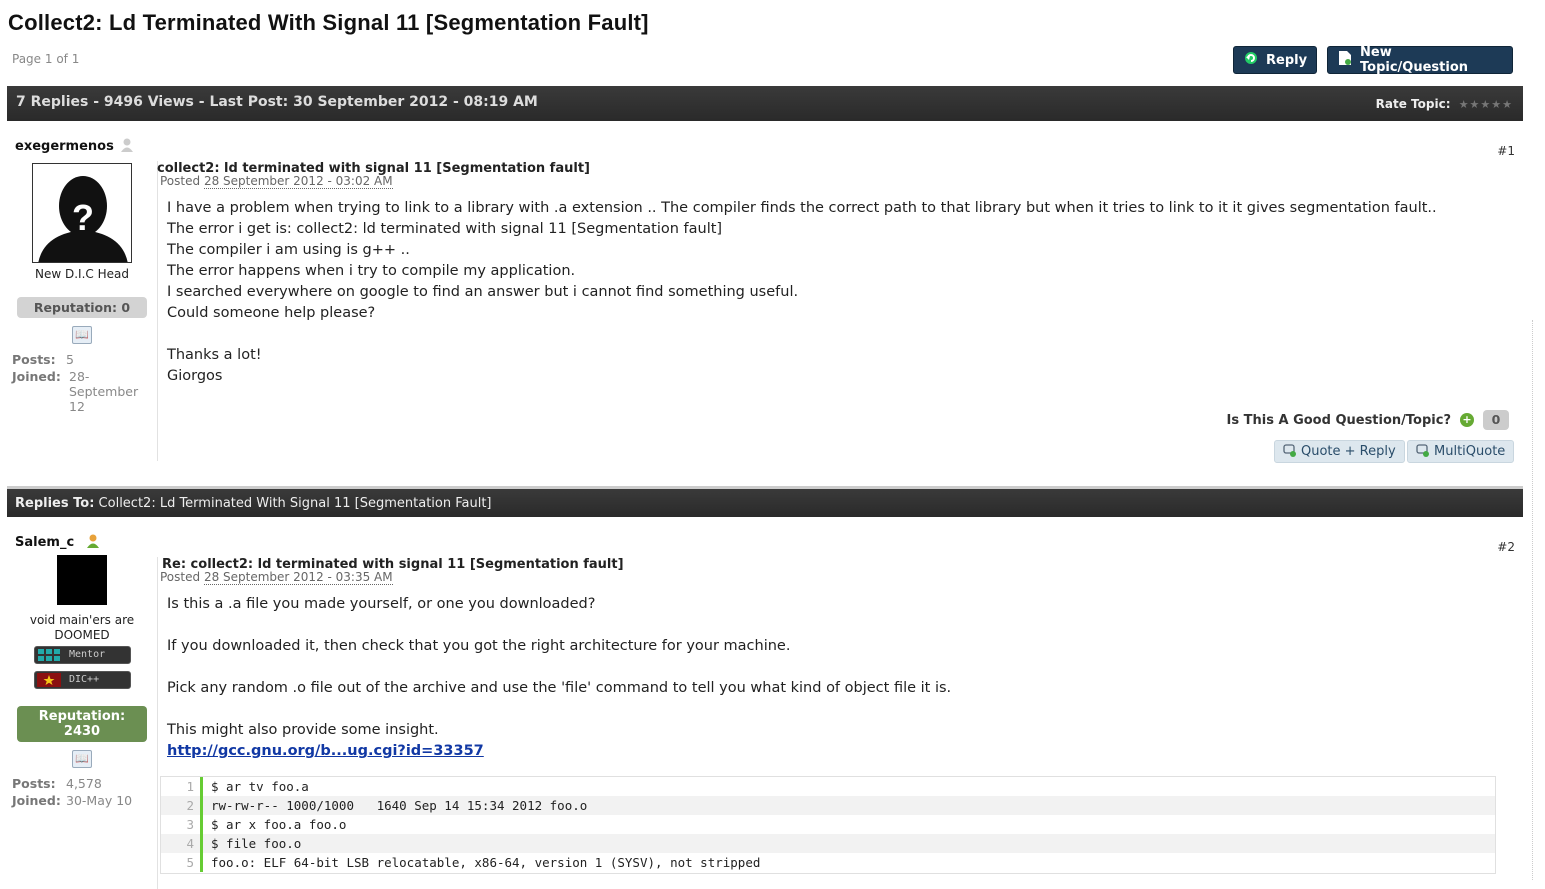 The width and height of the screenshot is (1545, 889). Describe the element at coordinates (82, 620) in the screenshot. I see `member-group-line: void main'ers are` at that location.